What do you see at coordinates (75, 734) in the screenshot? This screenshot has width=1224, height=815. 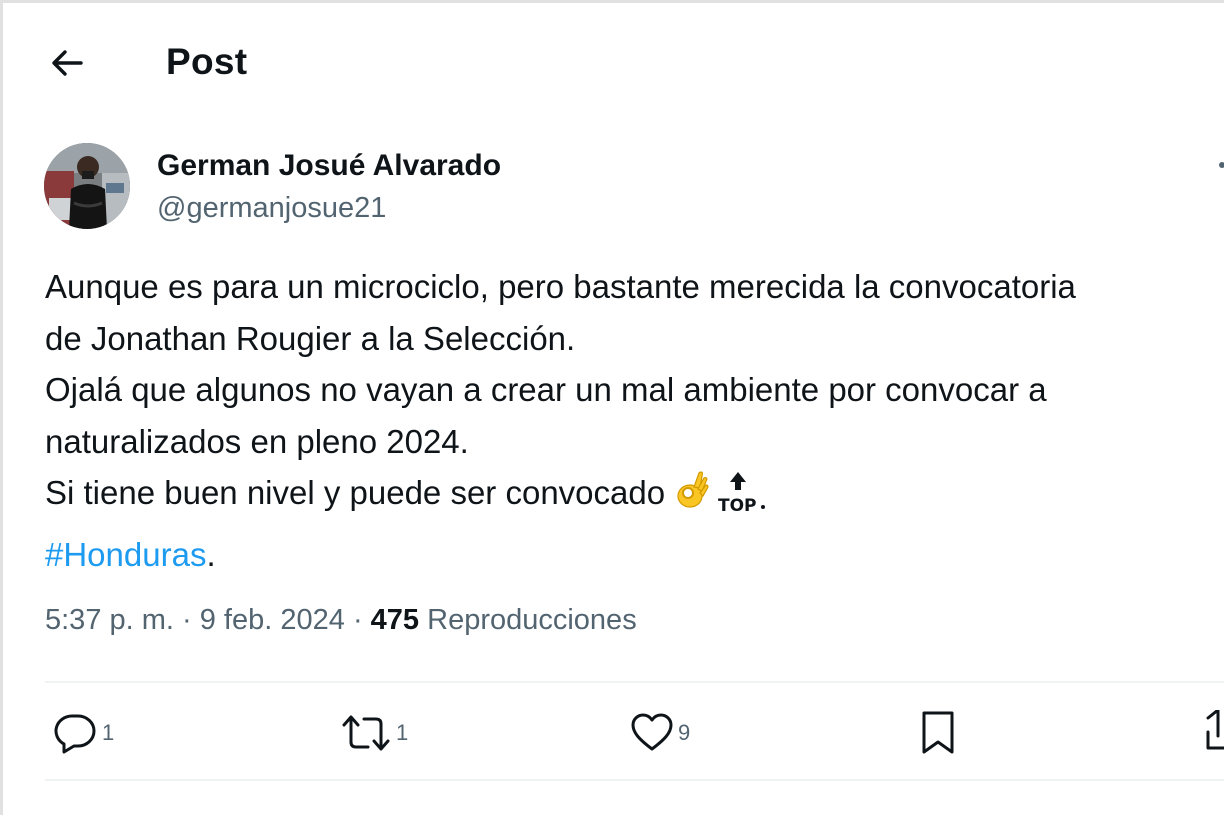 I see `reply-icon` at bounding box center [75, 734].